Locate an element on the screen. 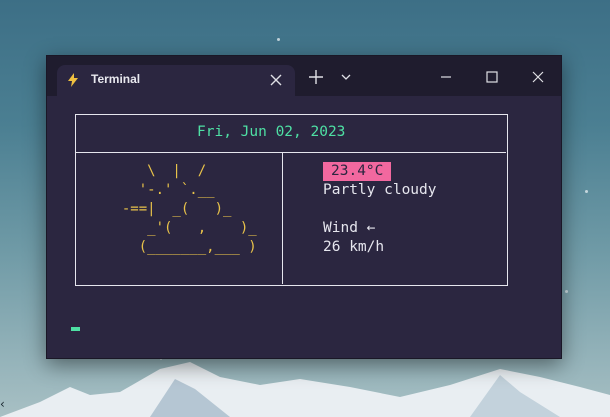  terminal-cursor is located at coordinates (75, 329).